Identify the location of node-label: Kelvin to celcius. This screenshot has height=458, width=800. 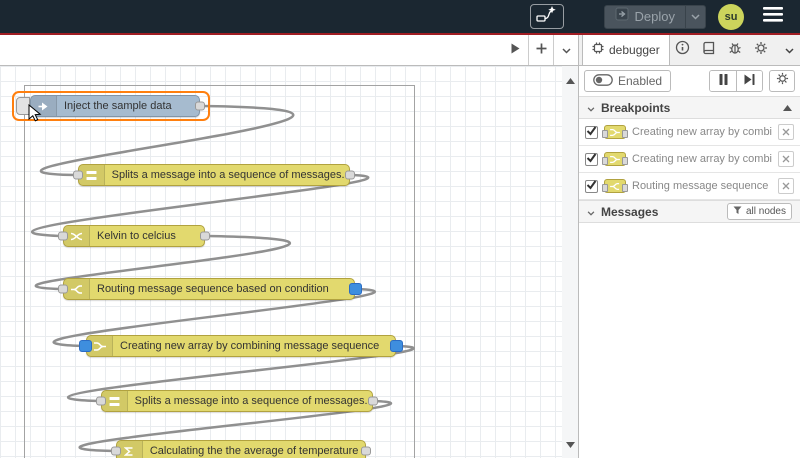
(136, 236).